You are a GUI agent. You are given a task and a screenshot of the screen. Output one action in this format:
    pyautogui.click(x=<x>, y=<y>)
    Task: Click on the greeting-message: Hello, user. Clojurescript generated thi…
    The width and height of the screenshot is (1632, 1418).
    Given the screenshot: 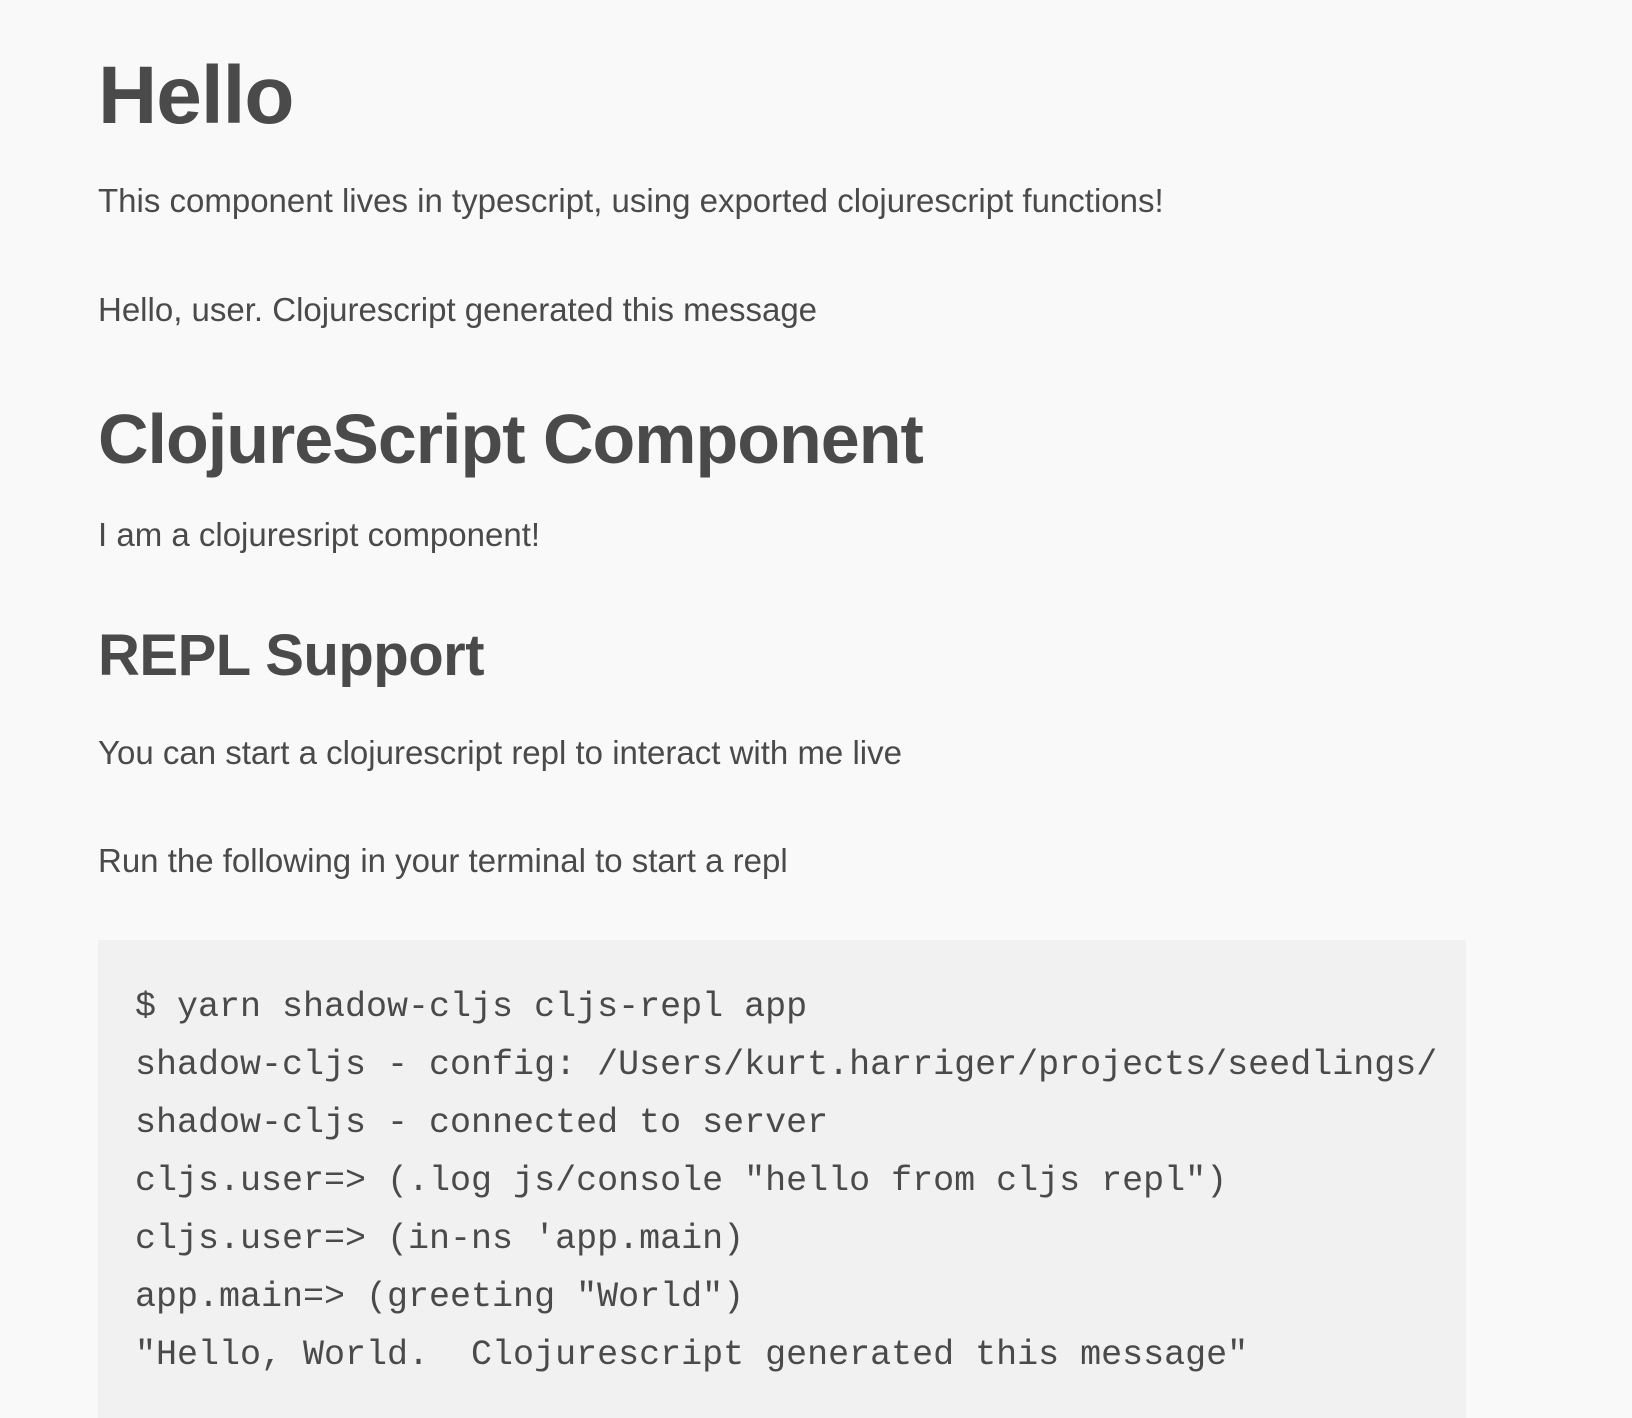 What is the action you would take?
    pyautogui.click(x=458, y=309)
    